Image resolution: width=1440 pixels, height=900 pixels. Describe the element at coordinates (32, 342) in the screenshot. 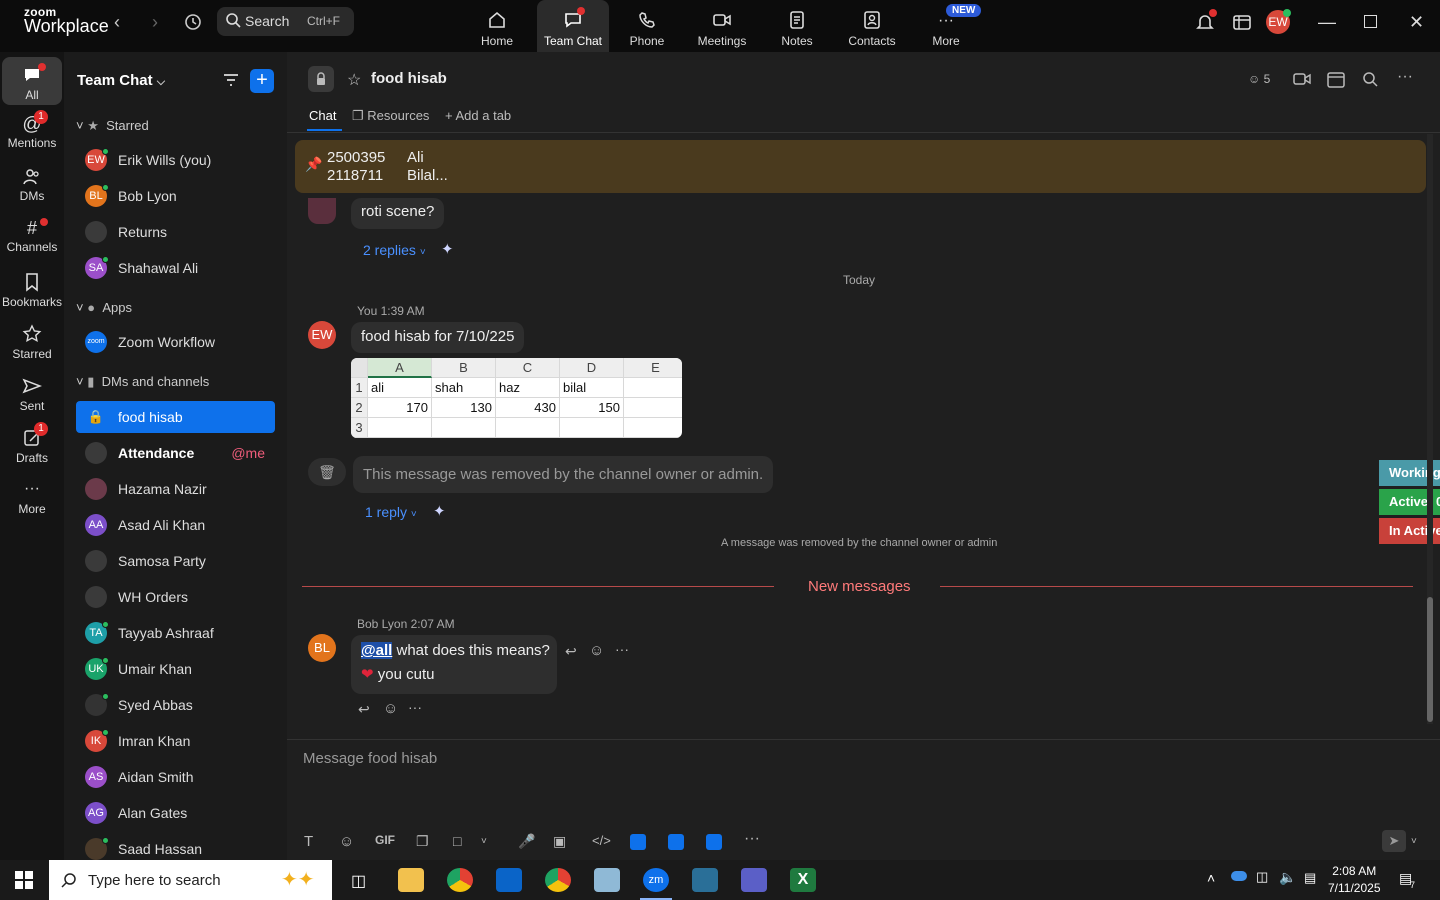

I see `rail-starred: Starred` at that location.